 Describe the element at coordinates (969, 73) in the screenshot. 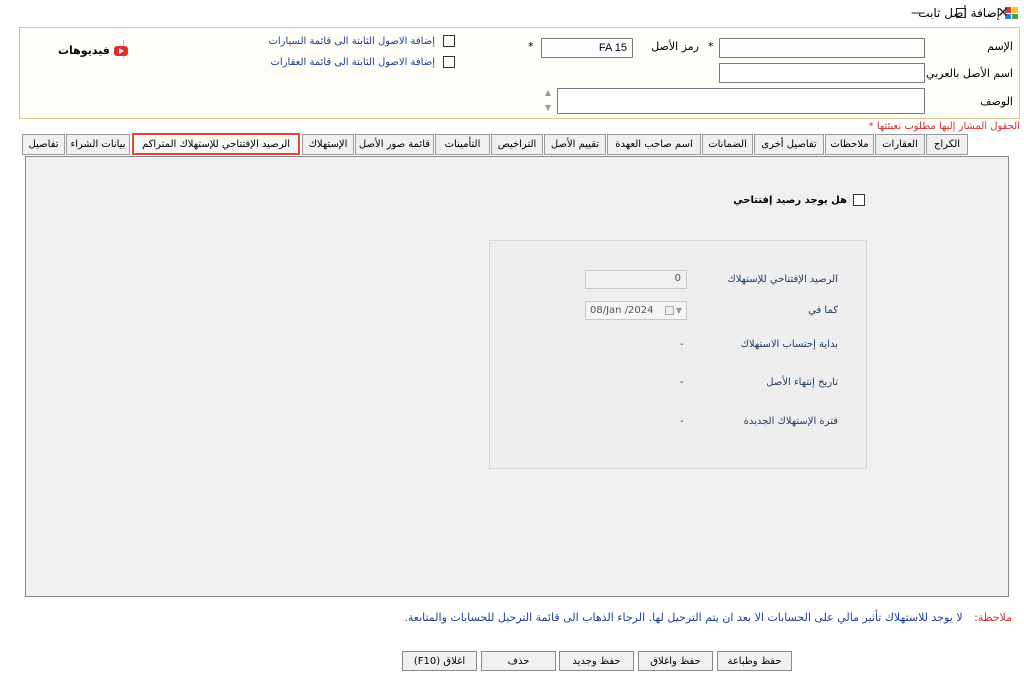

I see `arabic-name-label: اسم الأصل بالعربي` at that location.